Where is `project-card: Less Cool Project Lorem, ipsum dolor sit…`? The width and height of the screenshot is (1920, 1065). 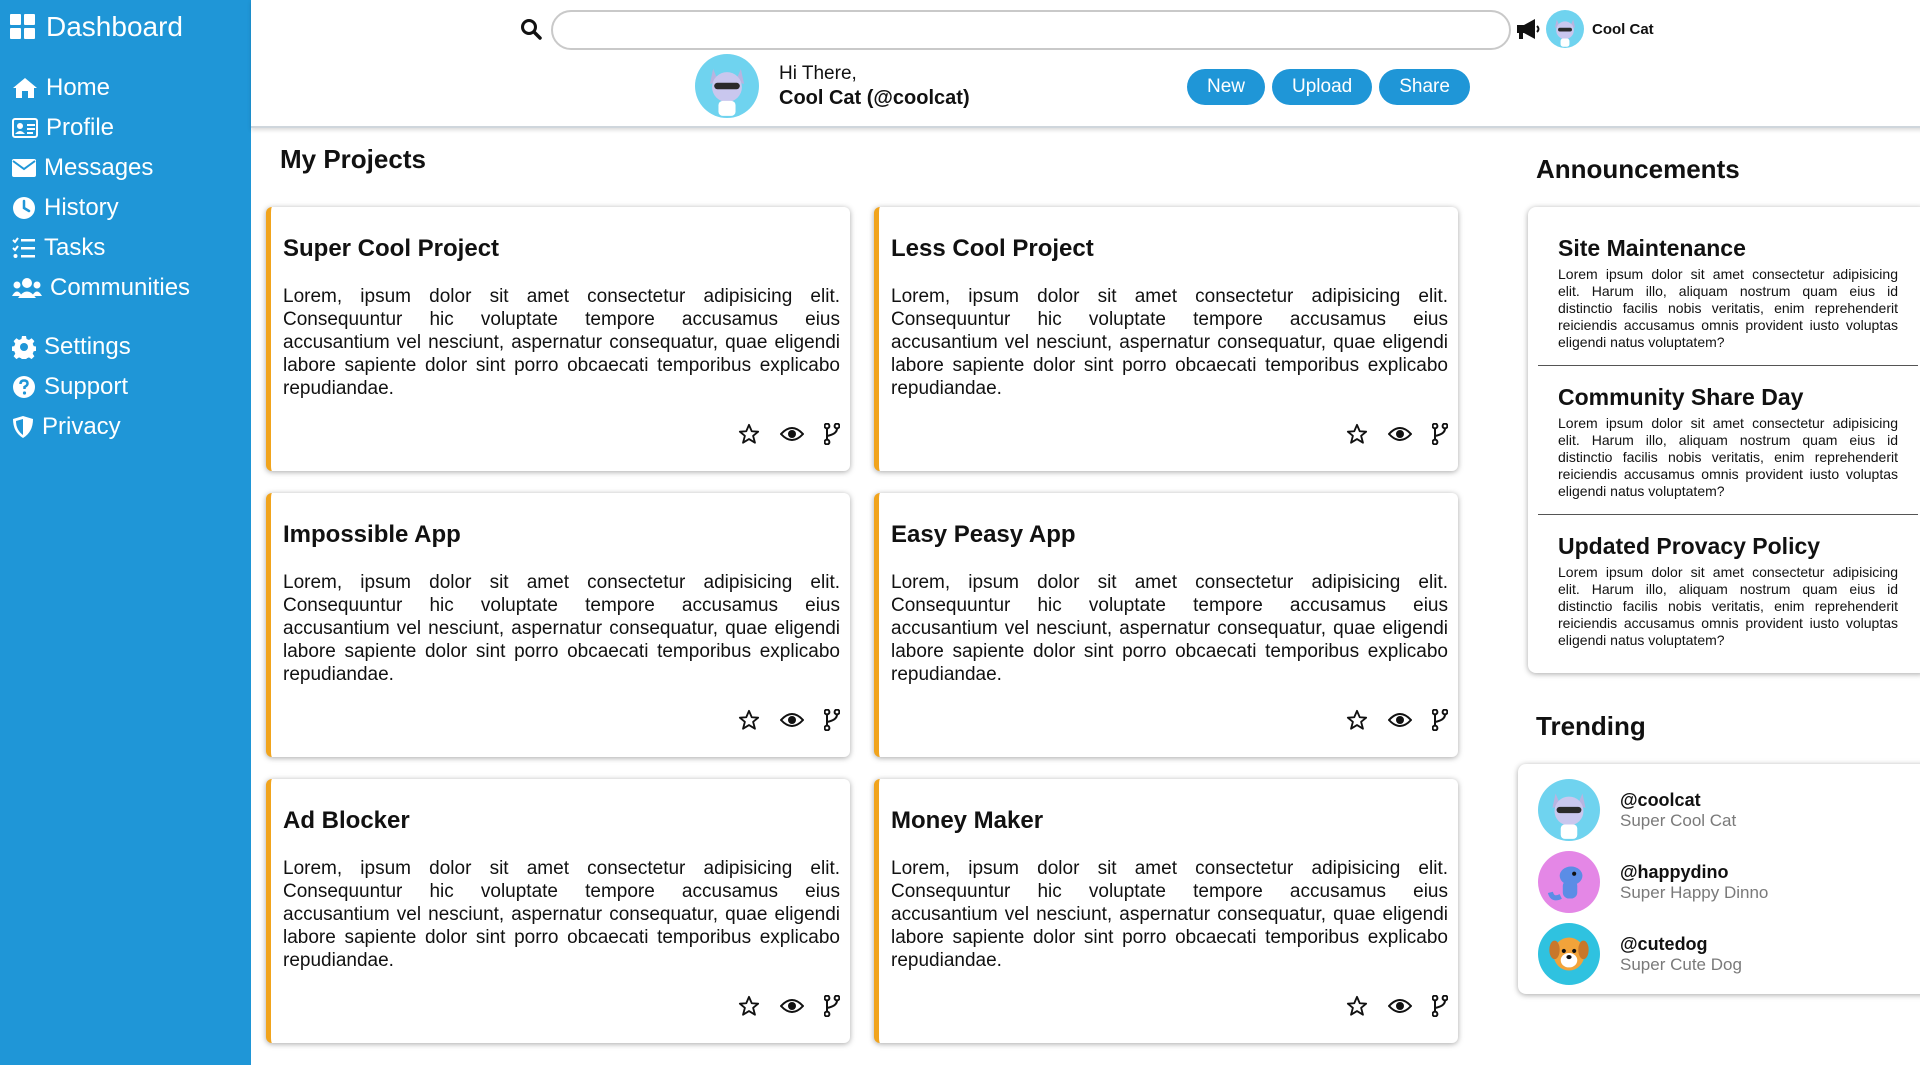
project-card: Less Cool Project Lorem, ipsum dolor sit… is located at coordinates (1166, 339).